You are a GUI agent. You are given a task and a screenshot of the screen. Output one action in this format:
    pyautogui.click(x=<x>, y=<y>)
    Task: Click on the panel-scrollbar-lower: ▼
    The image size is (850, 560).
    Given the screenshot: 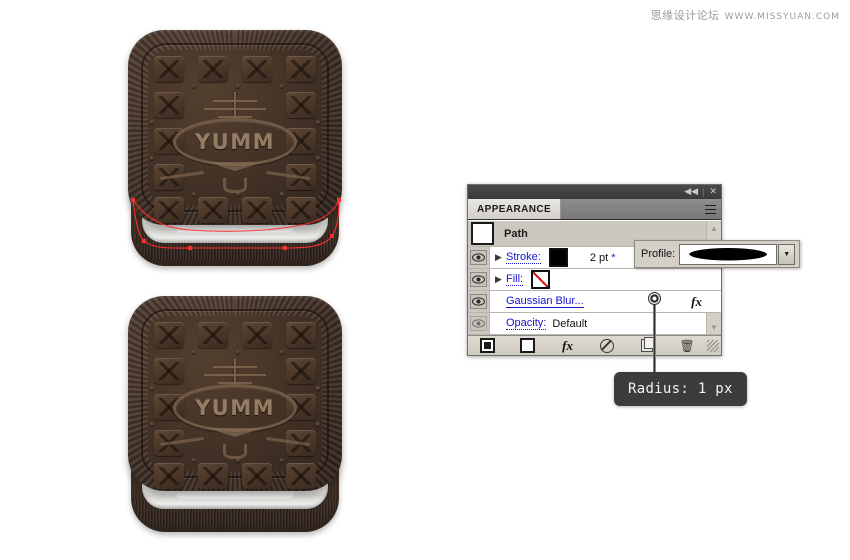 What is the action you would take?
    pyautogui.click(x=713, y=323)
    